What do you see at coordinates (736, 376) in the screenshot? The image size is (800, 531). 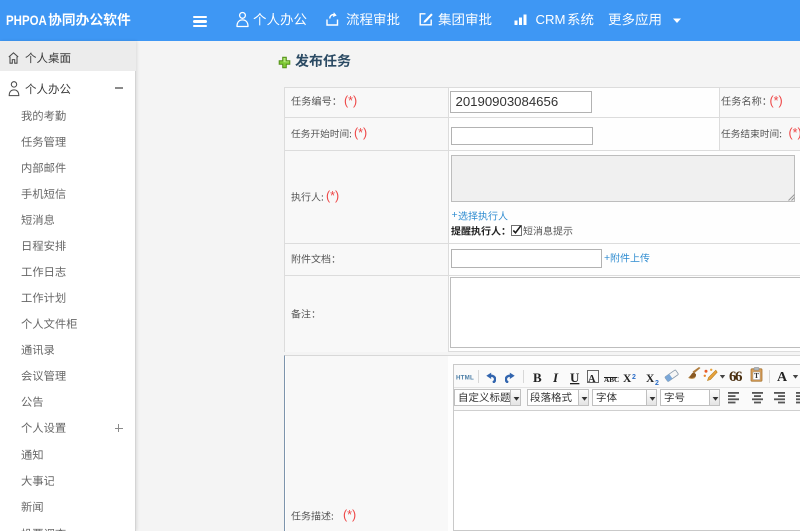 I see `svg-text: 66` at bounding box center [736, 376].